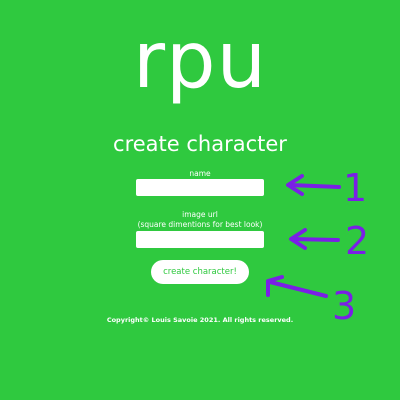 Image resolution: width=400 pixels, height=400 pixels. What do you see at coordinates (200, 224) in the screenshot?
I see `image-url-hint: (square dimentions for best look)` at bounding box center [200, 224].